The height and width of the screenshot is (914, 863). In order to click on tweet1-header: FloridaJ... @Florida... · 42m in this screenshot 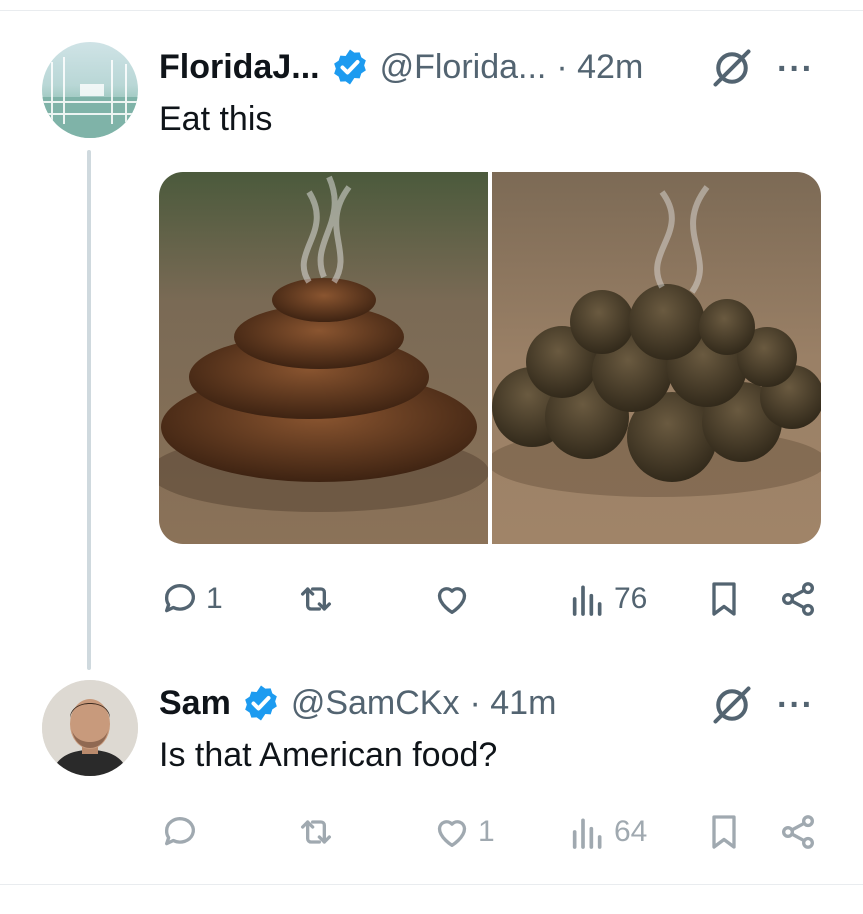, I will do `click(401, 67)`.